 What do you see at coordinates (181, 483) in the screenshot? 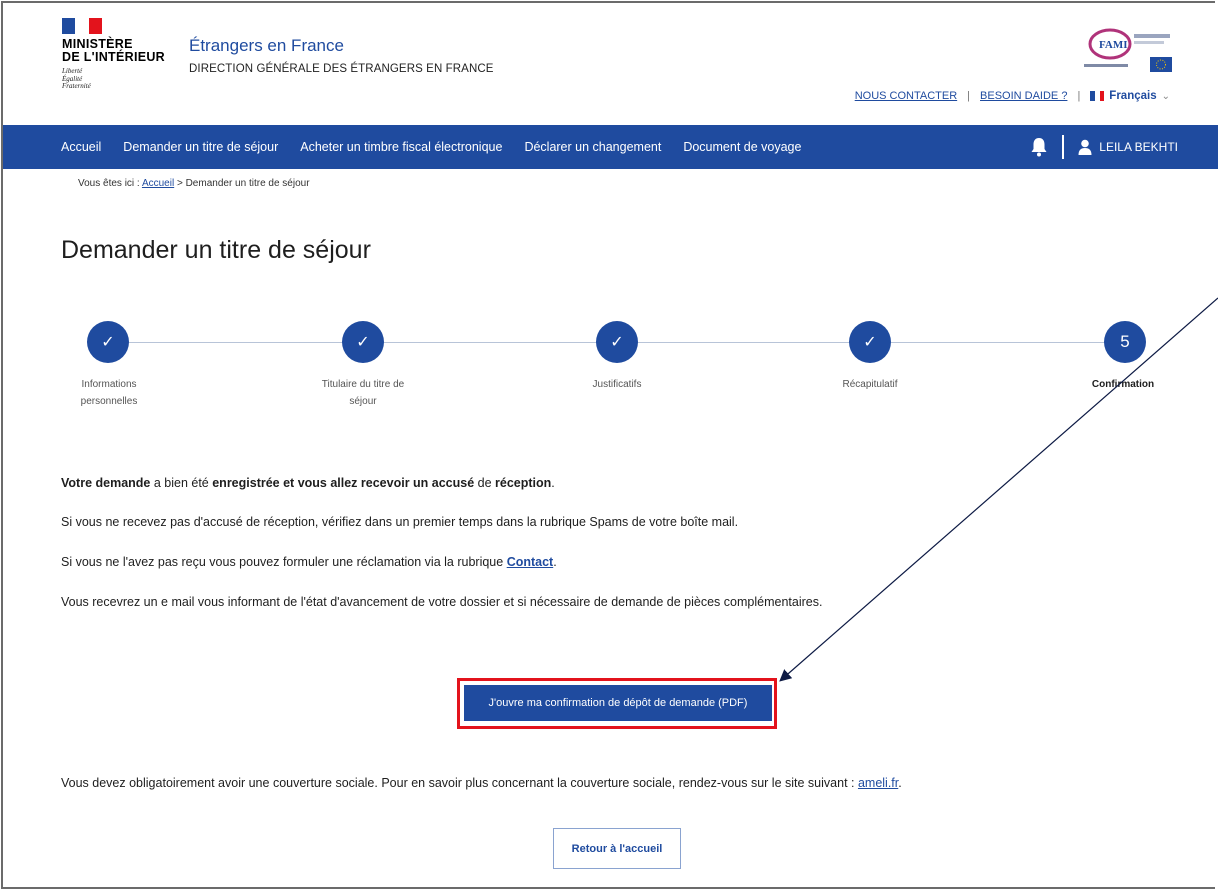
I see `confirmation-message-part: a bien été` at bounding box center [181, 483].